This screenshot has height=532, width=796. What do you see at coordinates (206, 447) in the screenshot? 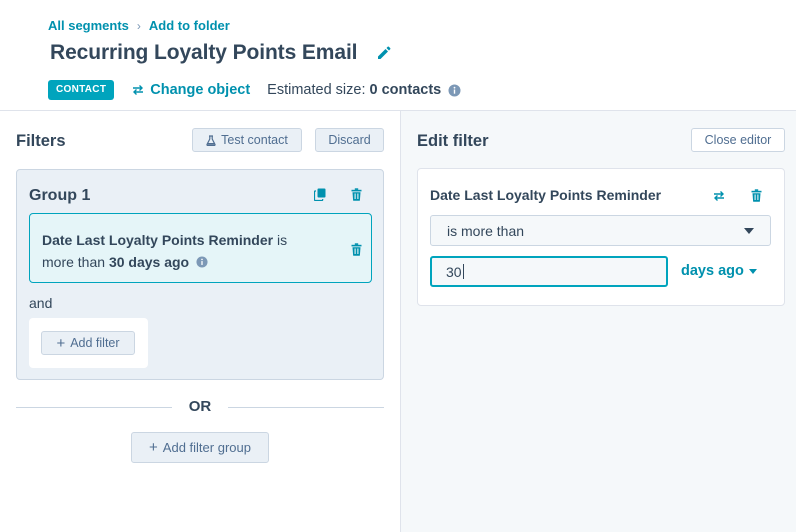
I see `add-filter-group-label: Add filter group` at bounding box center [206, 447].